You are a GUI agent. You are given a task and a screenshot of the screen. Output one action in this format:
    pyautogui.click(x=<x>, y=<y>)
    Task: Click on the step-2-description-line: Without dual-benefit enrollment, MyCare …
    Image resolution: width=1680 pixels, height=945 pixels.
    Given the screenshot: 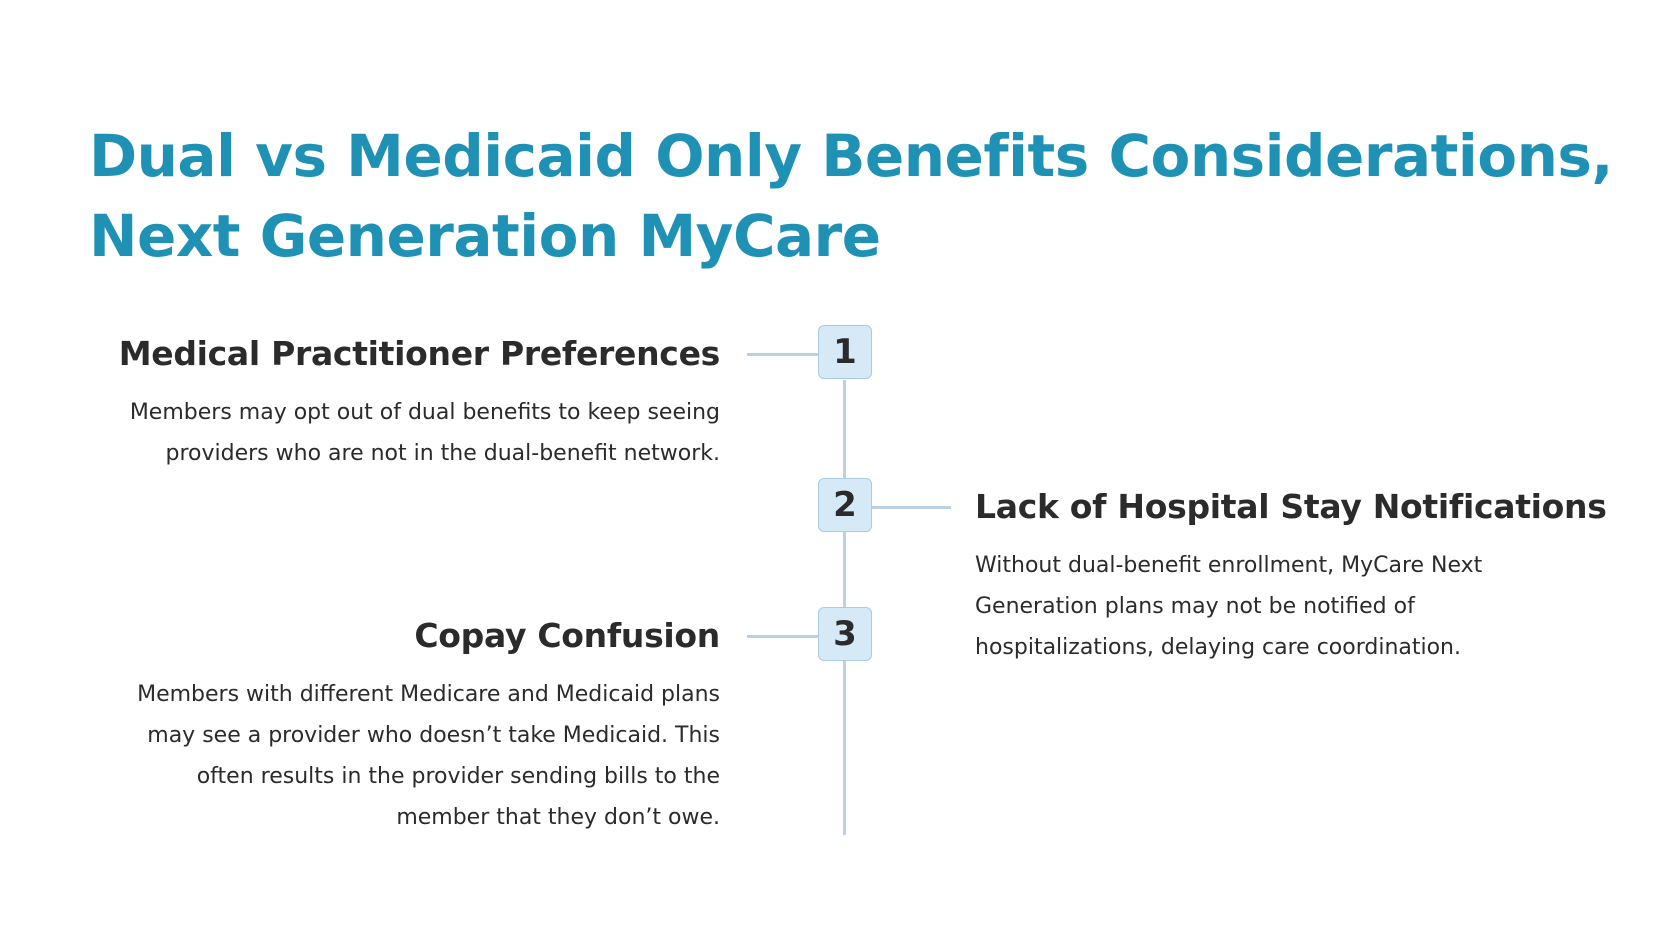 What is the action you would take?
    pyautogui.click(x=1229, y=565)
    